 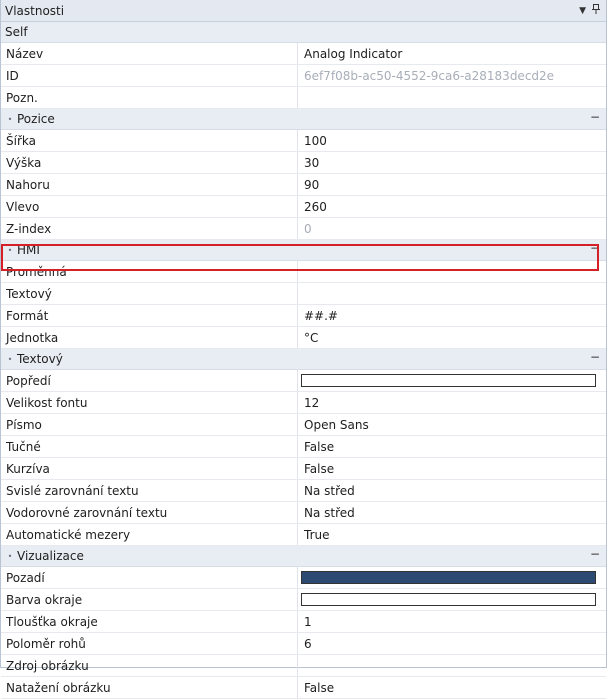 What do you see at coordinates (149, 271) in the screenshot?
I see `property-name: Proměnná` at bounding box center [149, 271].